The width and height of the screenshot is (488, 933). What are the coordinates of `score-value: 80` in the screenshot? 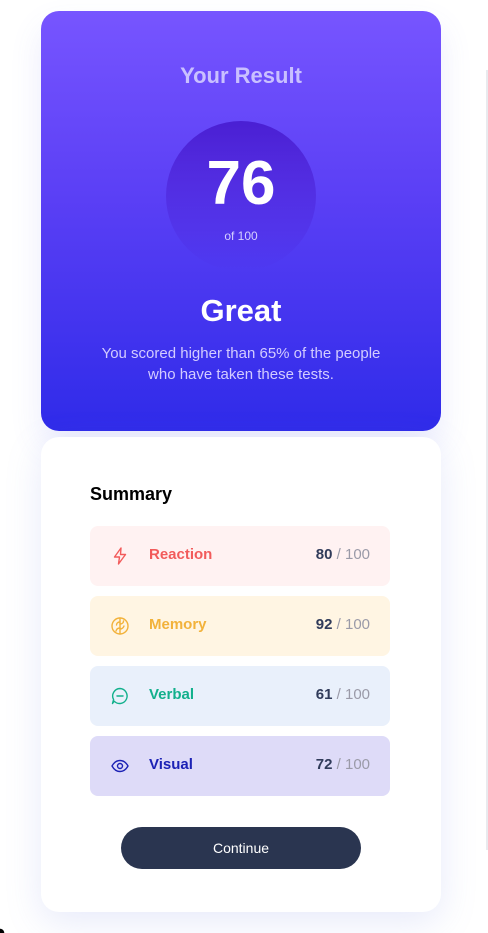 It's located at (324, 554).